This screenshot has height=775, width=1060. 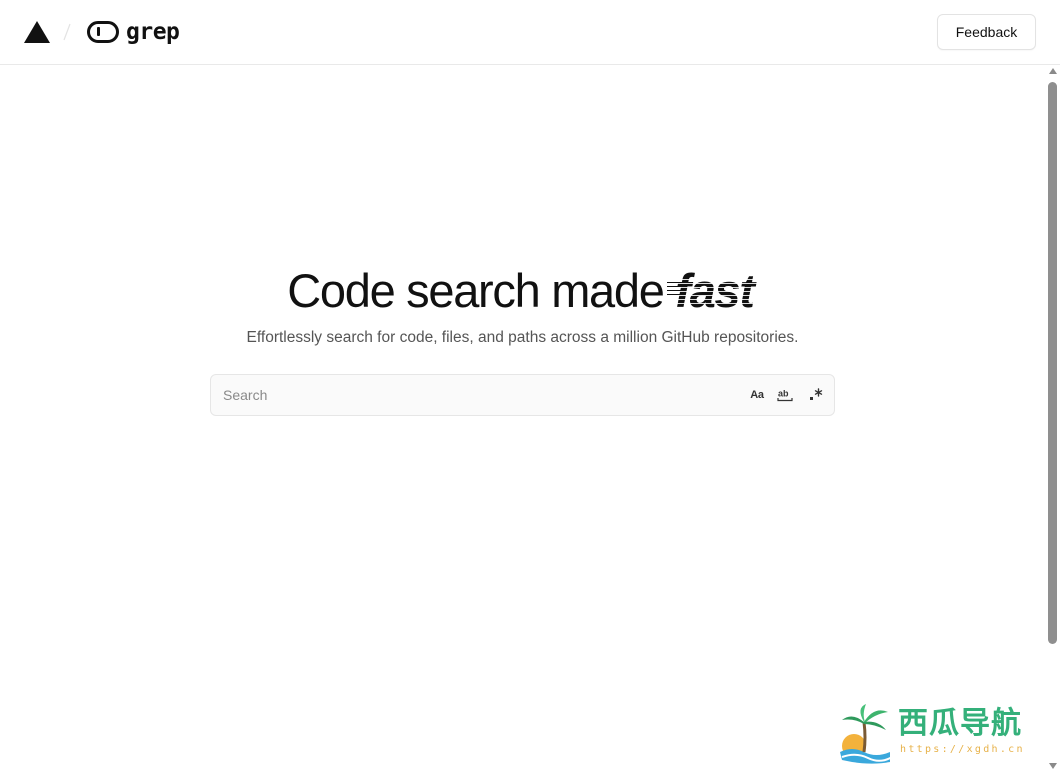 What do you see at coordinates (757, 395) in the screenshot?
I see `match-case-toggle: Aa` at bounding box center [757, 395].